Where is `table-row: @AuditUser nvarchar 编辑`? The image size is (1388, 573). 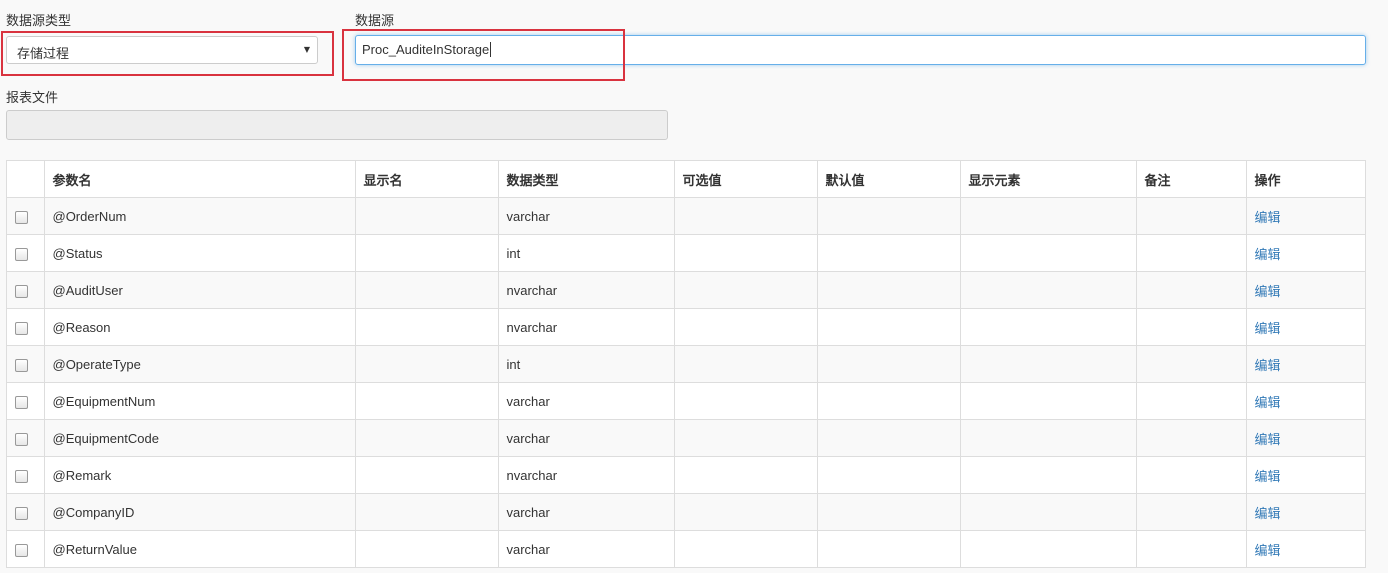 table-row: @AuditUser nvarchar 编辑 is located at coordinates (686, 290).